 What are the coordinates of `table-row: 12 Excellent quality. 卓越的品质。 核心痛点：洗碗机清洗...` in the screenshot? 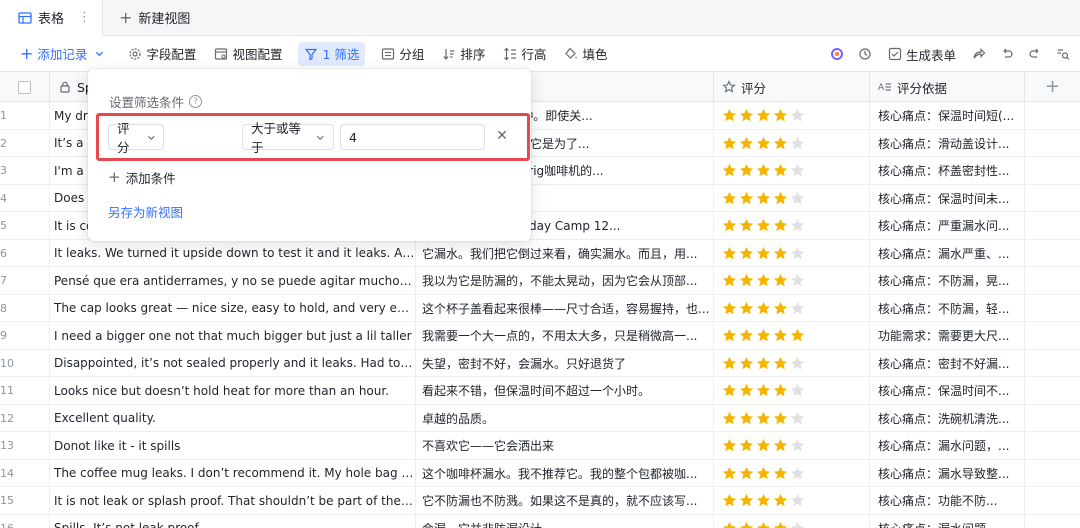 It's located at (540, 418).